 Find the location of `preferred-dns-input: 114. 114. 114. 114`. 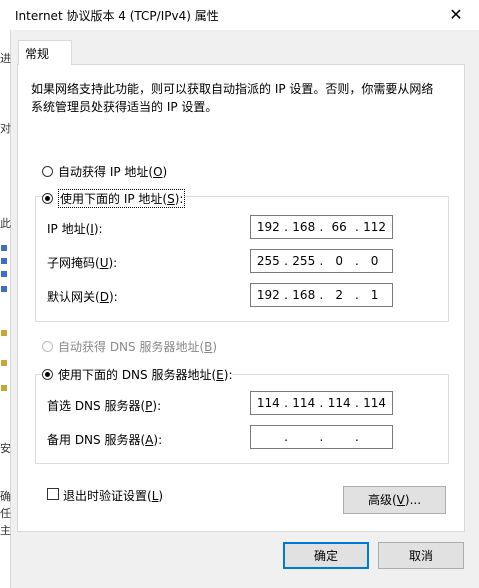

preferred-dns-input: 114. 114. 114. 114 is located at coordinates (321, 403).